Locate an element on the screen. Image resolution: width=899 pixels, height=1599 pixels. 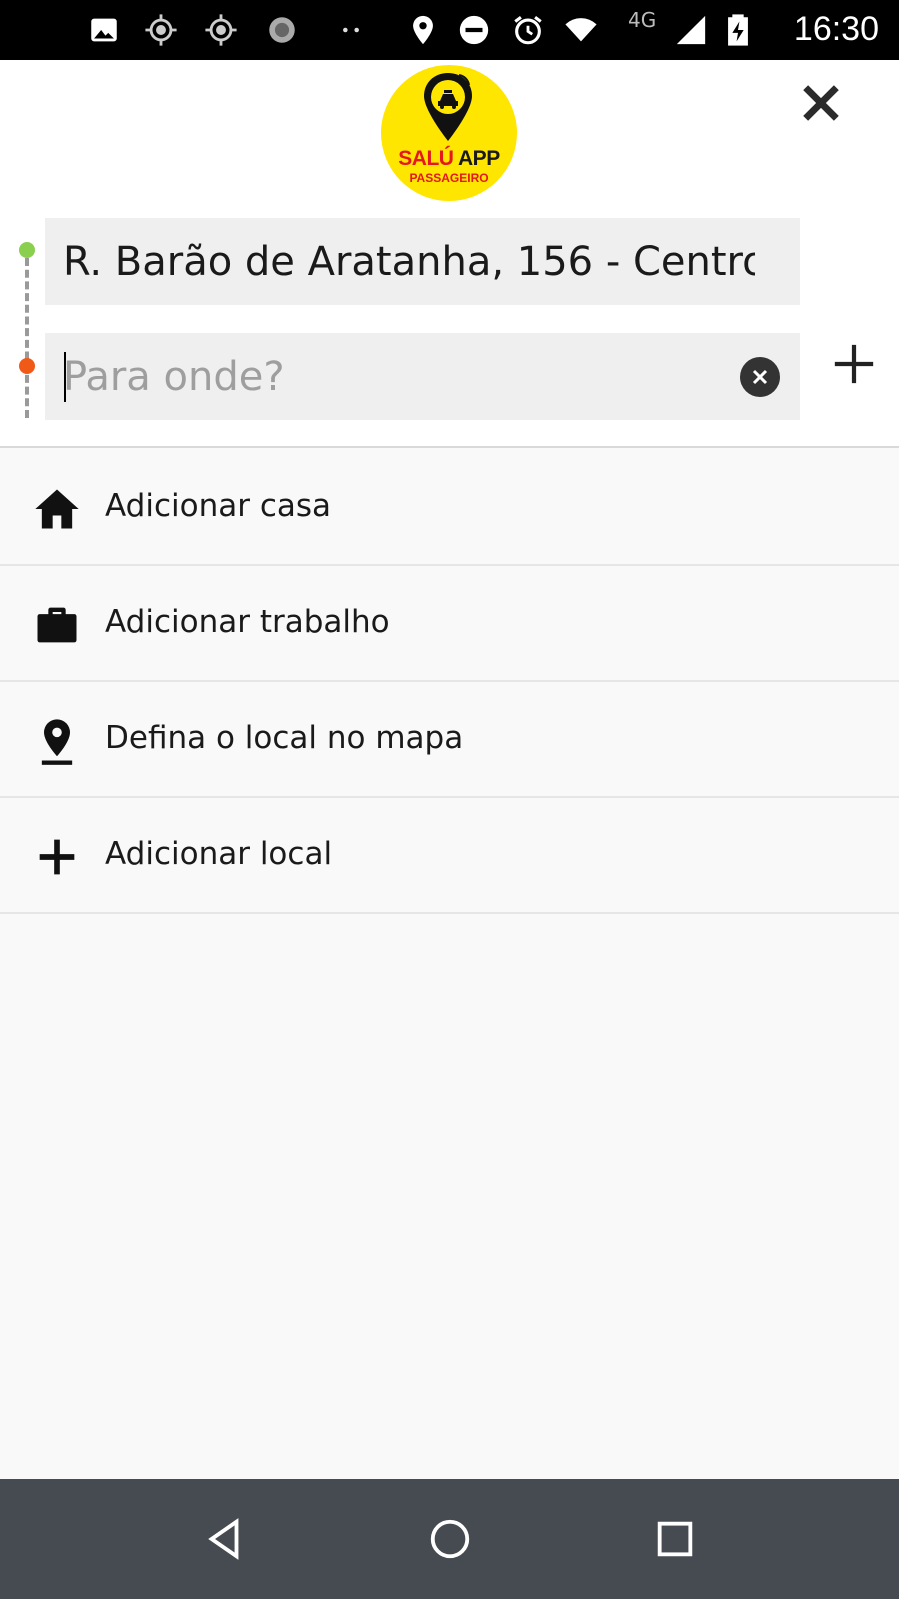
home-icon is located at coordinates (57, 509).